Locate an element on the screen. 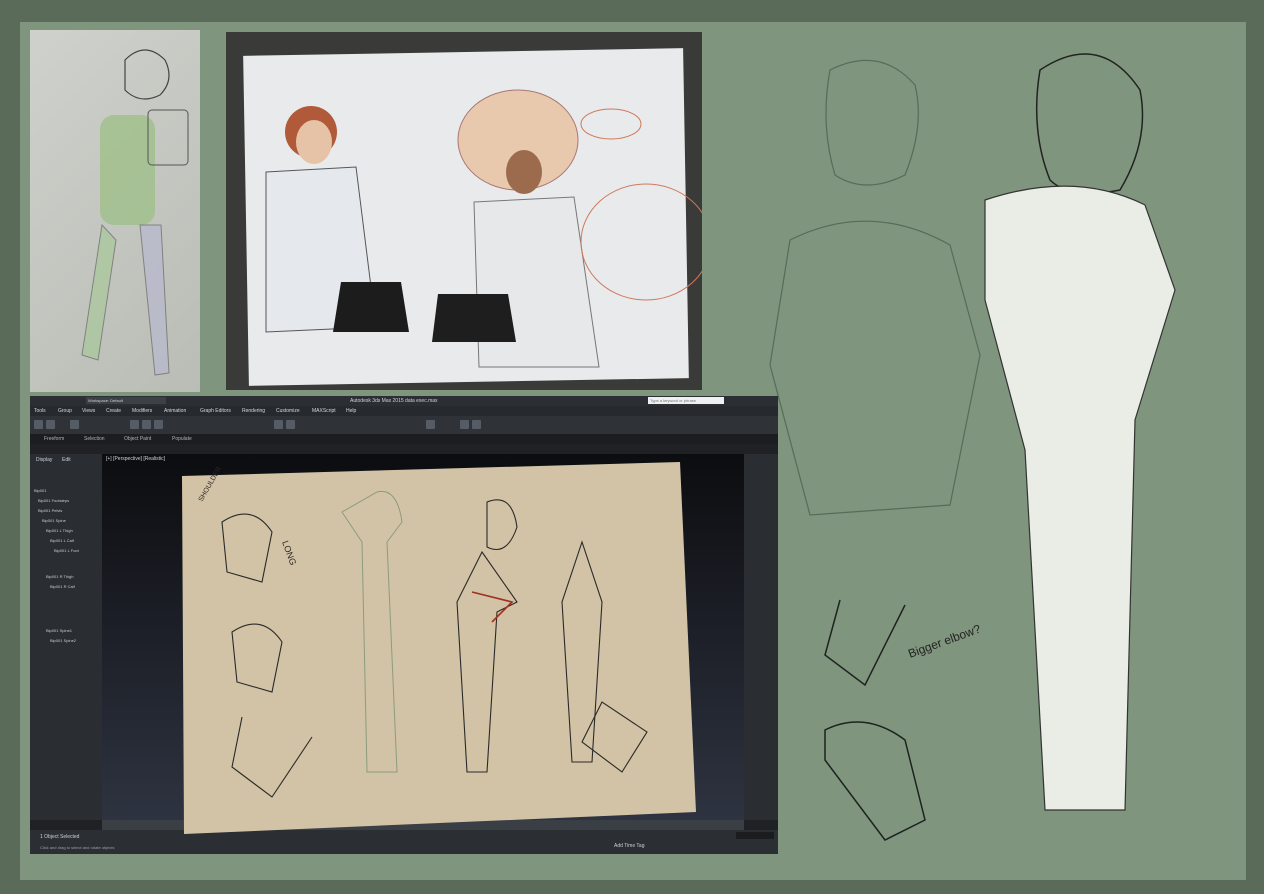  tree-row: Bip001 is located at coordinates (40, 490).